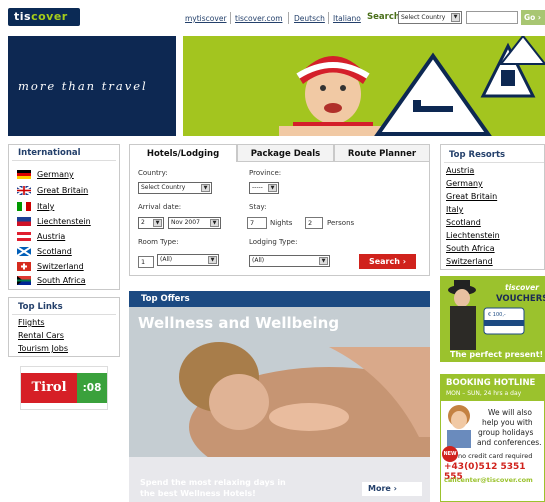 Image resolution: width=545 pixels, height=502 pixels. Describe the element at coordinates (459, 426) in the screenshot. I see `agent-photo` at that location.